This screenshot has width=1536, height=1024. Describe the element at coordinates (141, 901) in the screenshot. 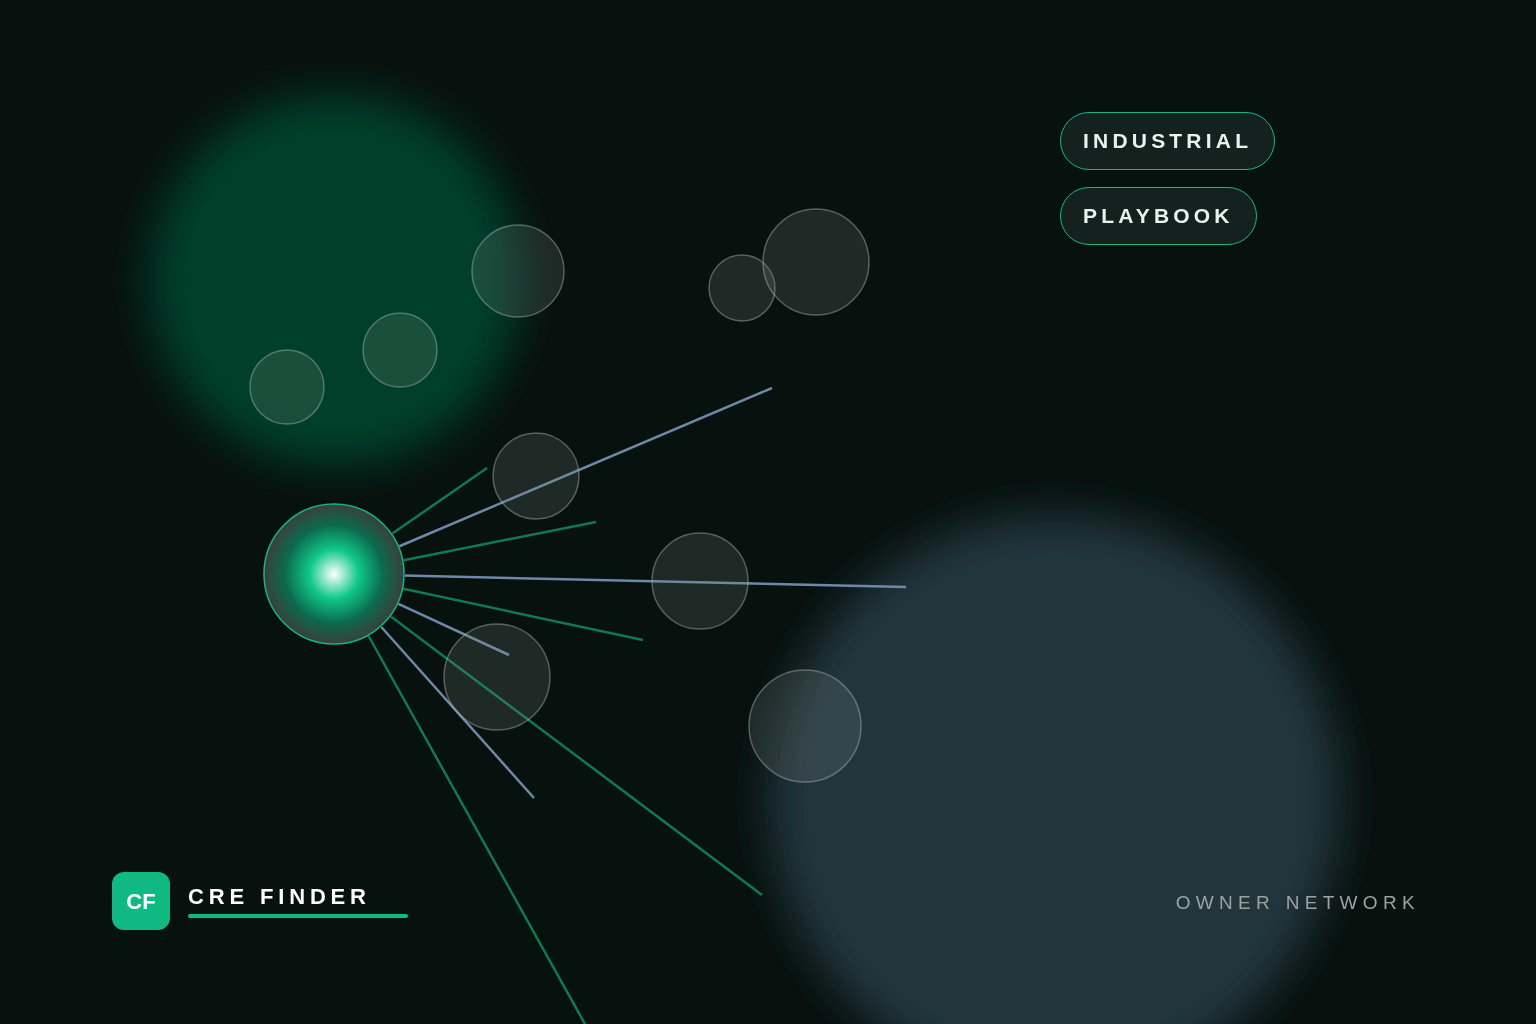

I see `logo-mark: CF` at that location.